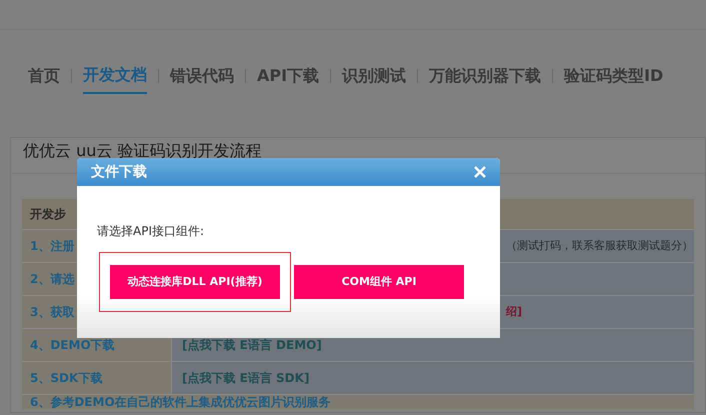 This screenshot has height=415, width=706. Describe the element at coordinates (485, 76) in the screenshot. I see `nav-link: 万能识别器下载` at that location.